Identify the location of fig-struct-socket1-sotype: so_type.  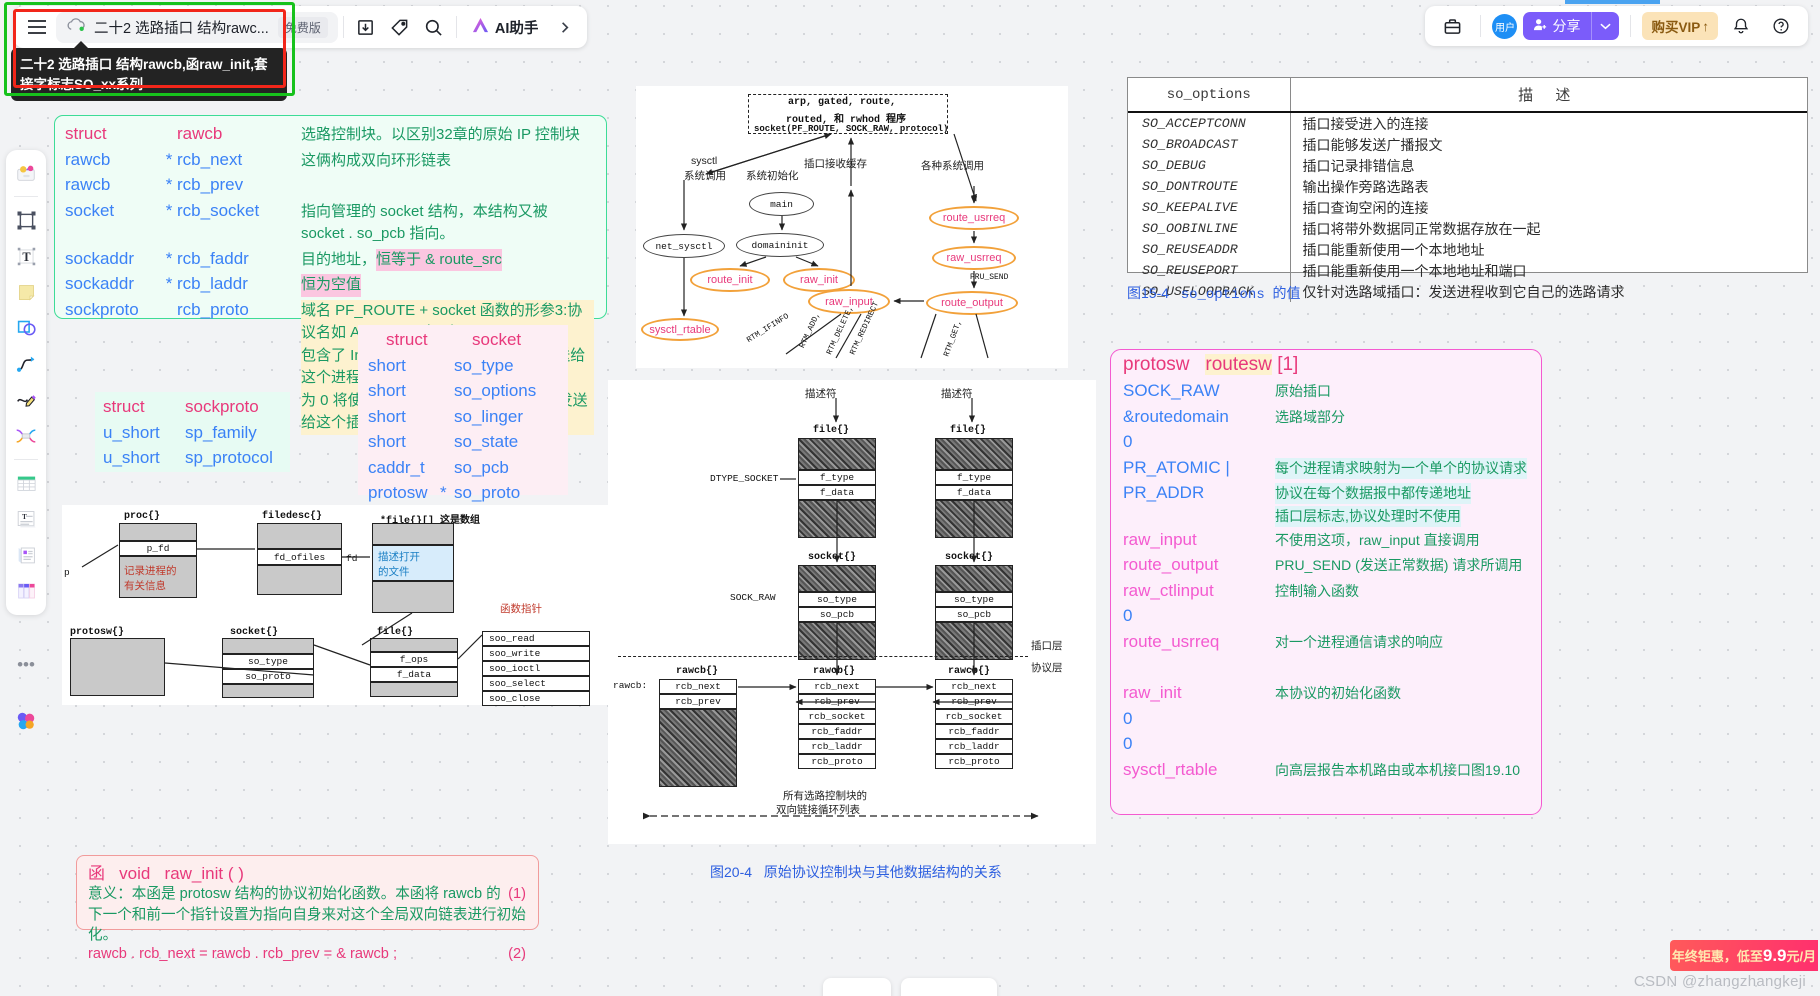
(837, 599).